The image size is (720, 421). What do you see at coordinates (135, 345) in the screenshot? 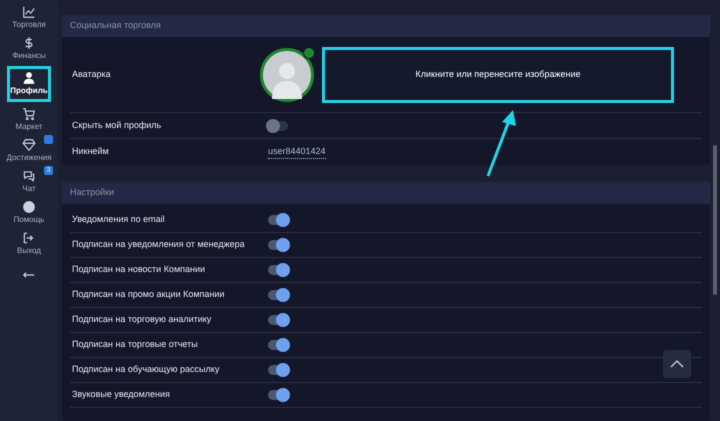
I see `row-label: Подписан на торговые отчеты` at bounding box center [135, 345].